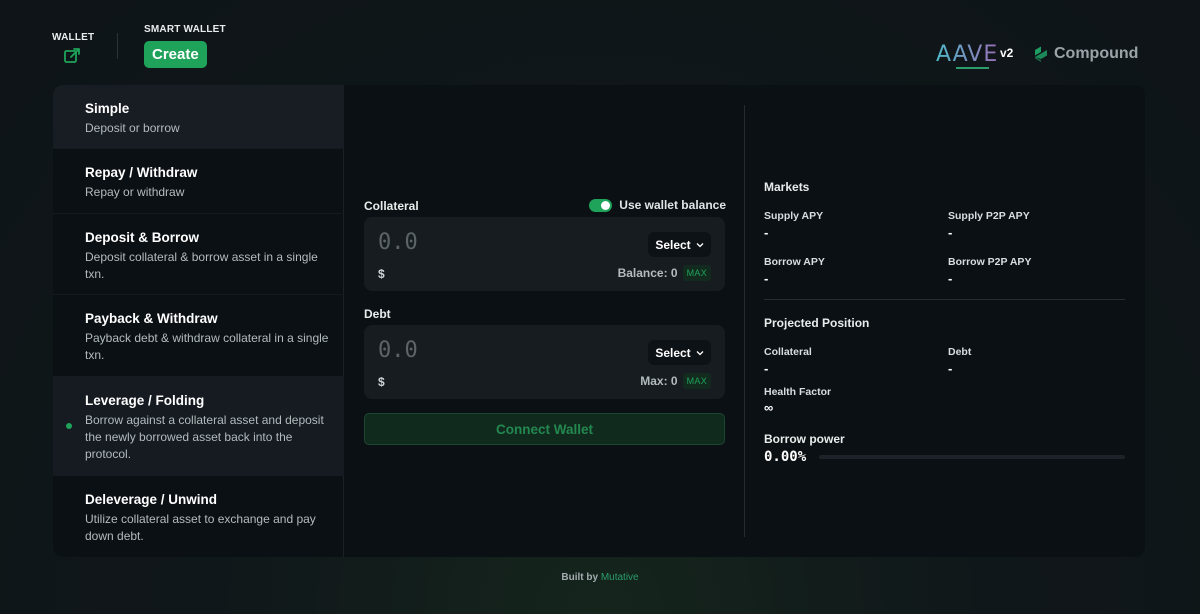 The image size is (1200, 614). I want to click on sidebar-item-desc: Deposit or borrow, so click(132, 128).